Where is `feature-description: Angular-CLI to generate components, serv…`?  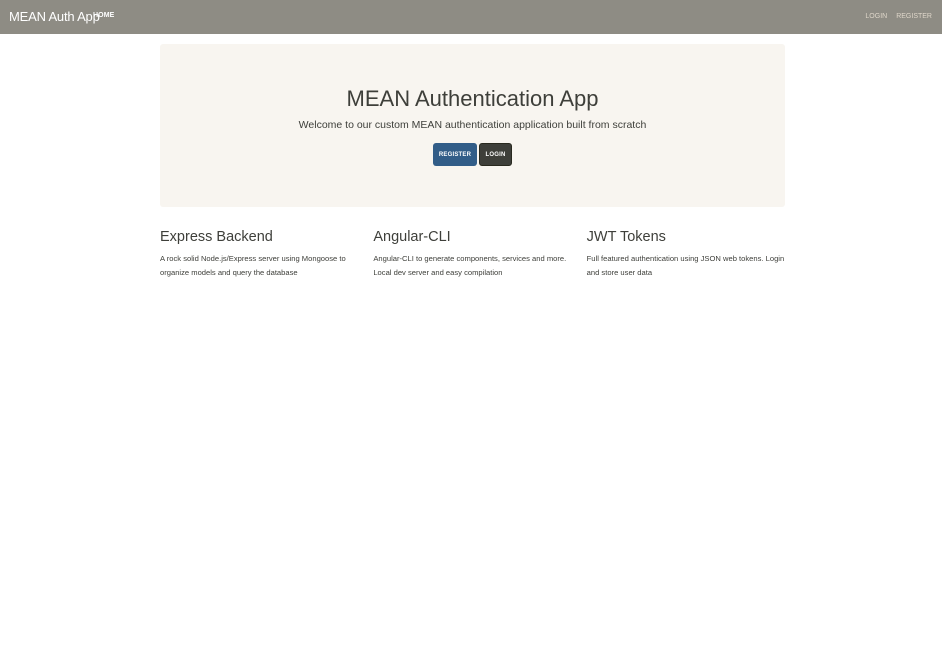 feature-description: Angular-CLI to generate components, serv… is located at coordinates (470, 265).